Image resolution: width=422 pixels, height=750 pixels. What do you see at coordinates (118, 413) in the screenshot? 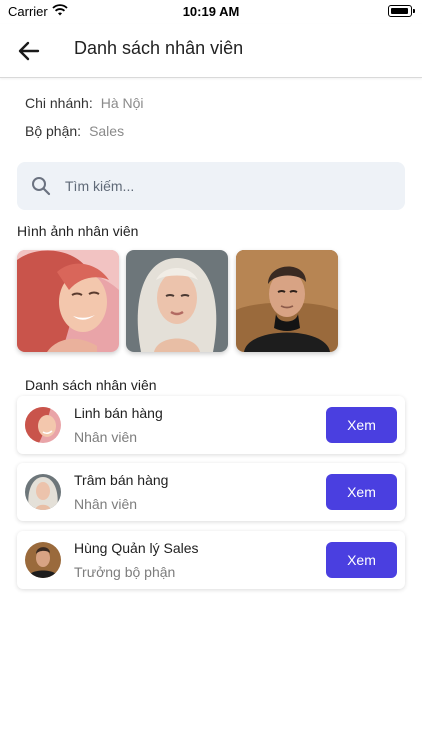
I see `employee-name: Linh bán hàng` at bounding box center [118, 413].